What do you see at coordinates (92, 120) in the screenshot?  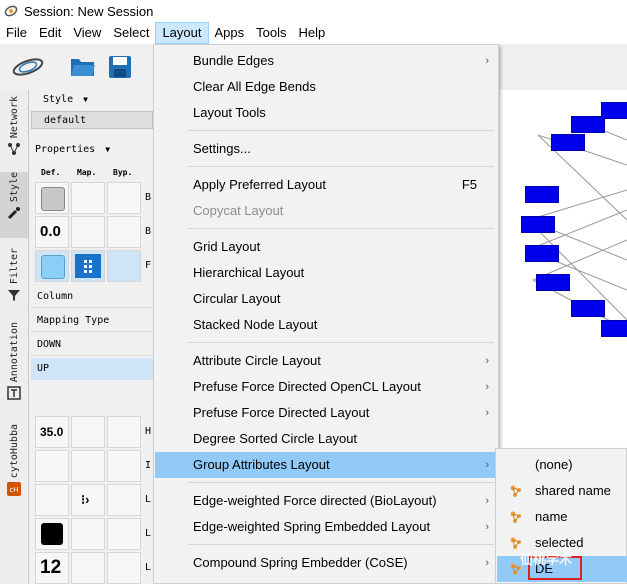 I see `style-dropdown: default` at bounding box center [92, 120].